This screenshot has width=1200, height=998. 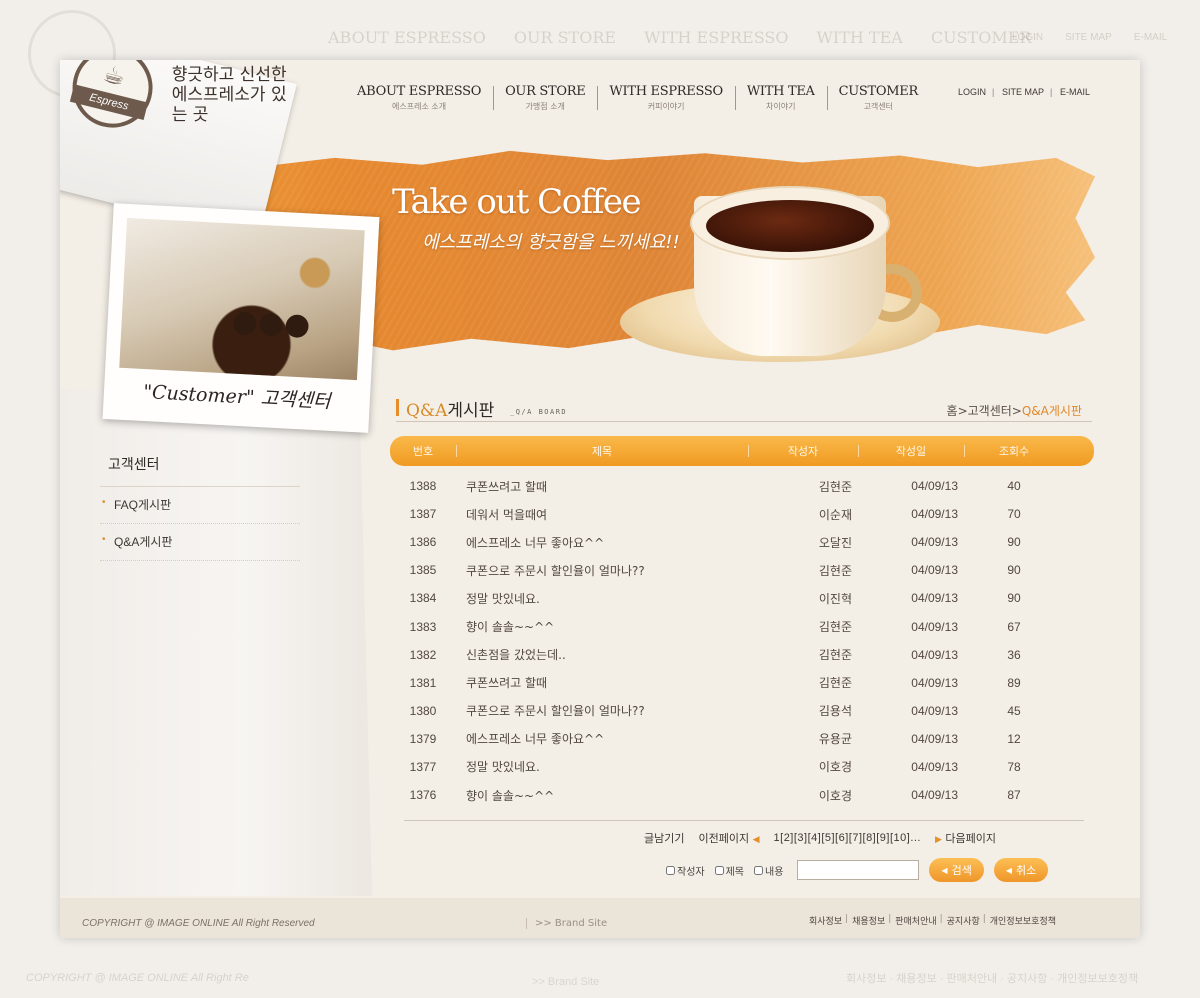 I want to click on ghost-util: LOGIN SITE MAP E-MAIL, so click(x=1089, y=37).